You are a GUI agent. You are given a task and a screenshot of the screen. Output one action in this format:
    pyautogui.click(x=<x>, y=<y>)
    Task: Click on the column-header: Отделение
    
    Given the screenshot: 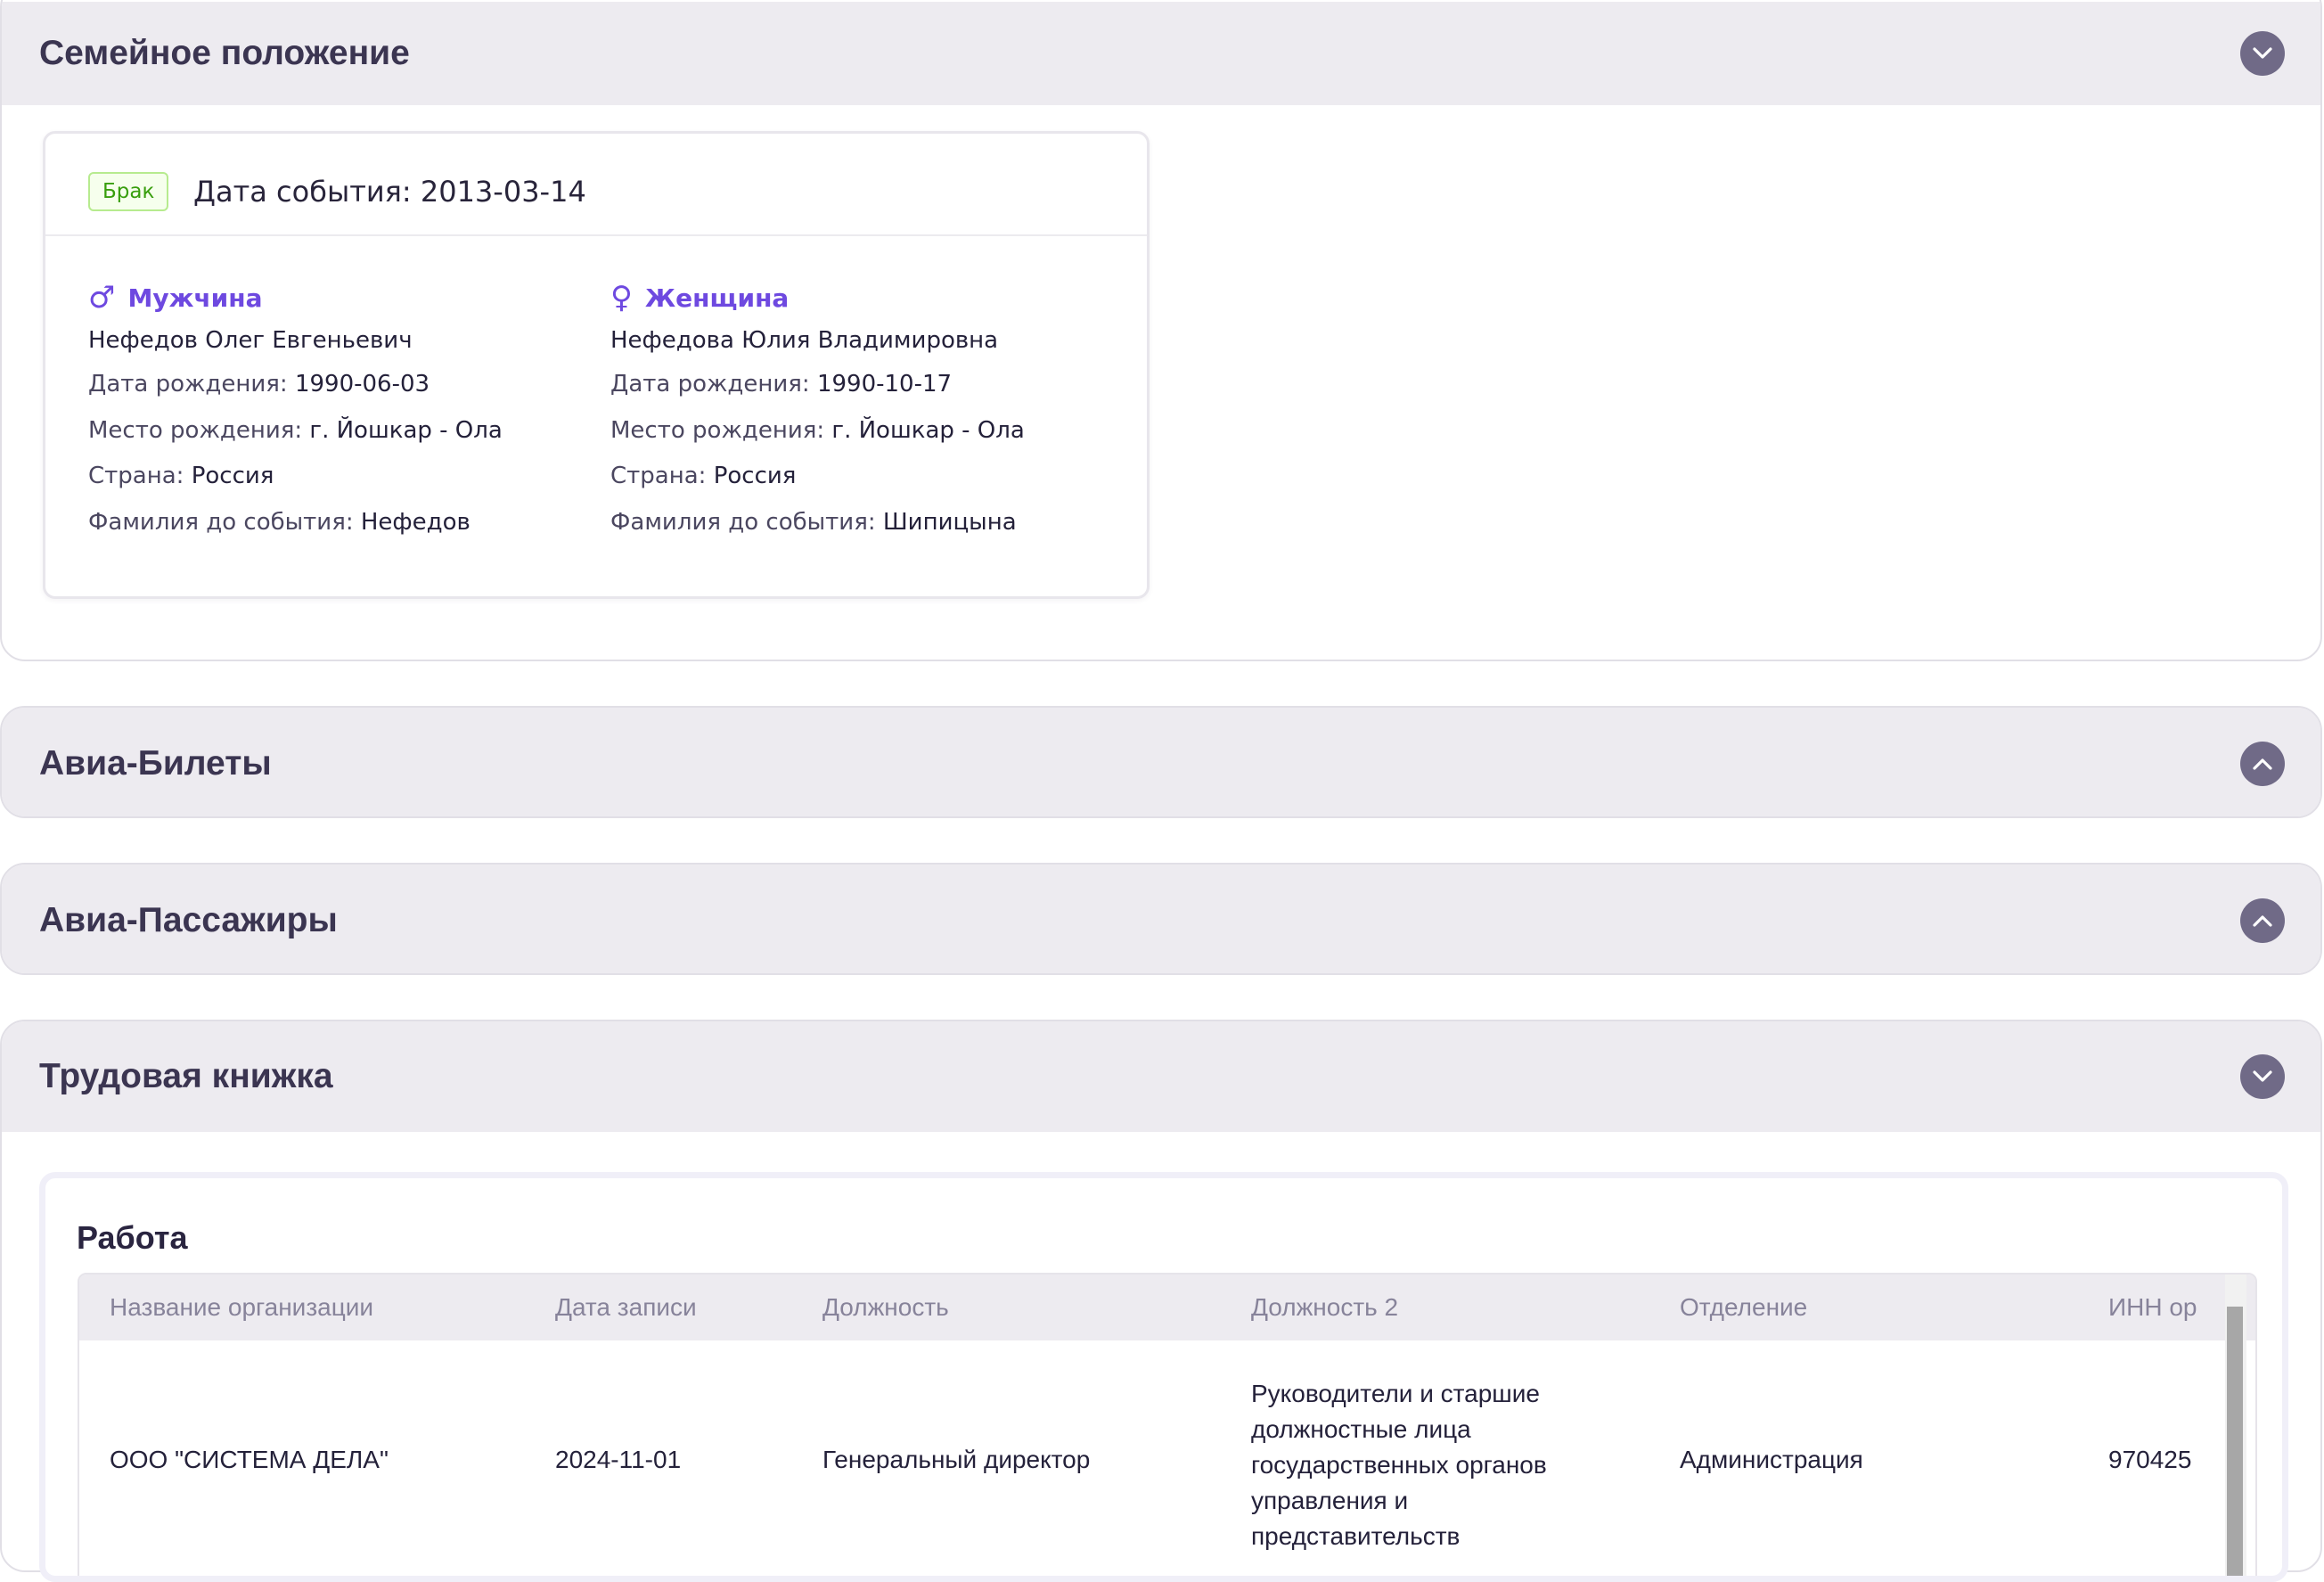 What is the action you would take?
    pyautogui.click(x=1743, y=1307)
    